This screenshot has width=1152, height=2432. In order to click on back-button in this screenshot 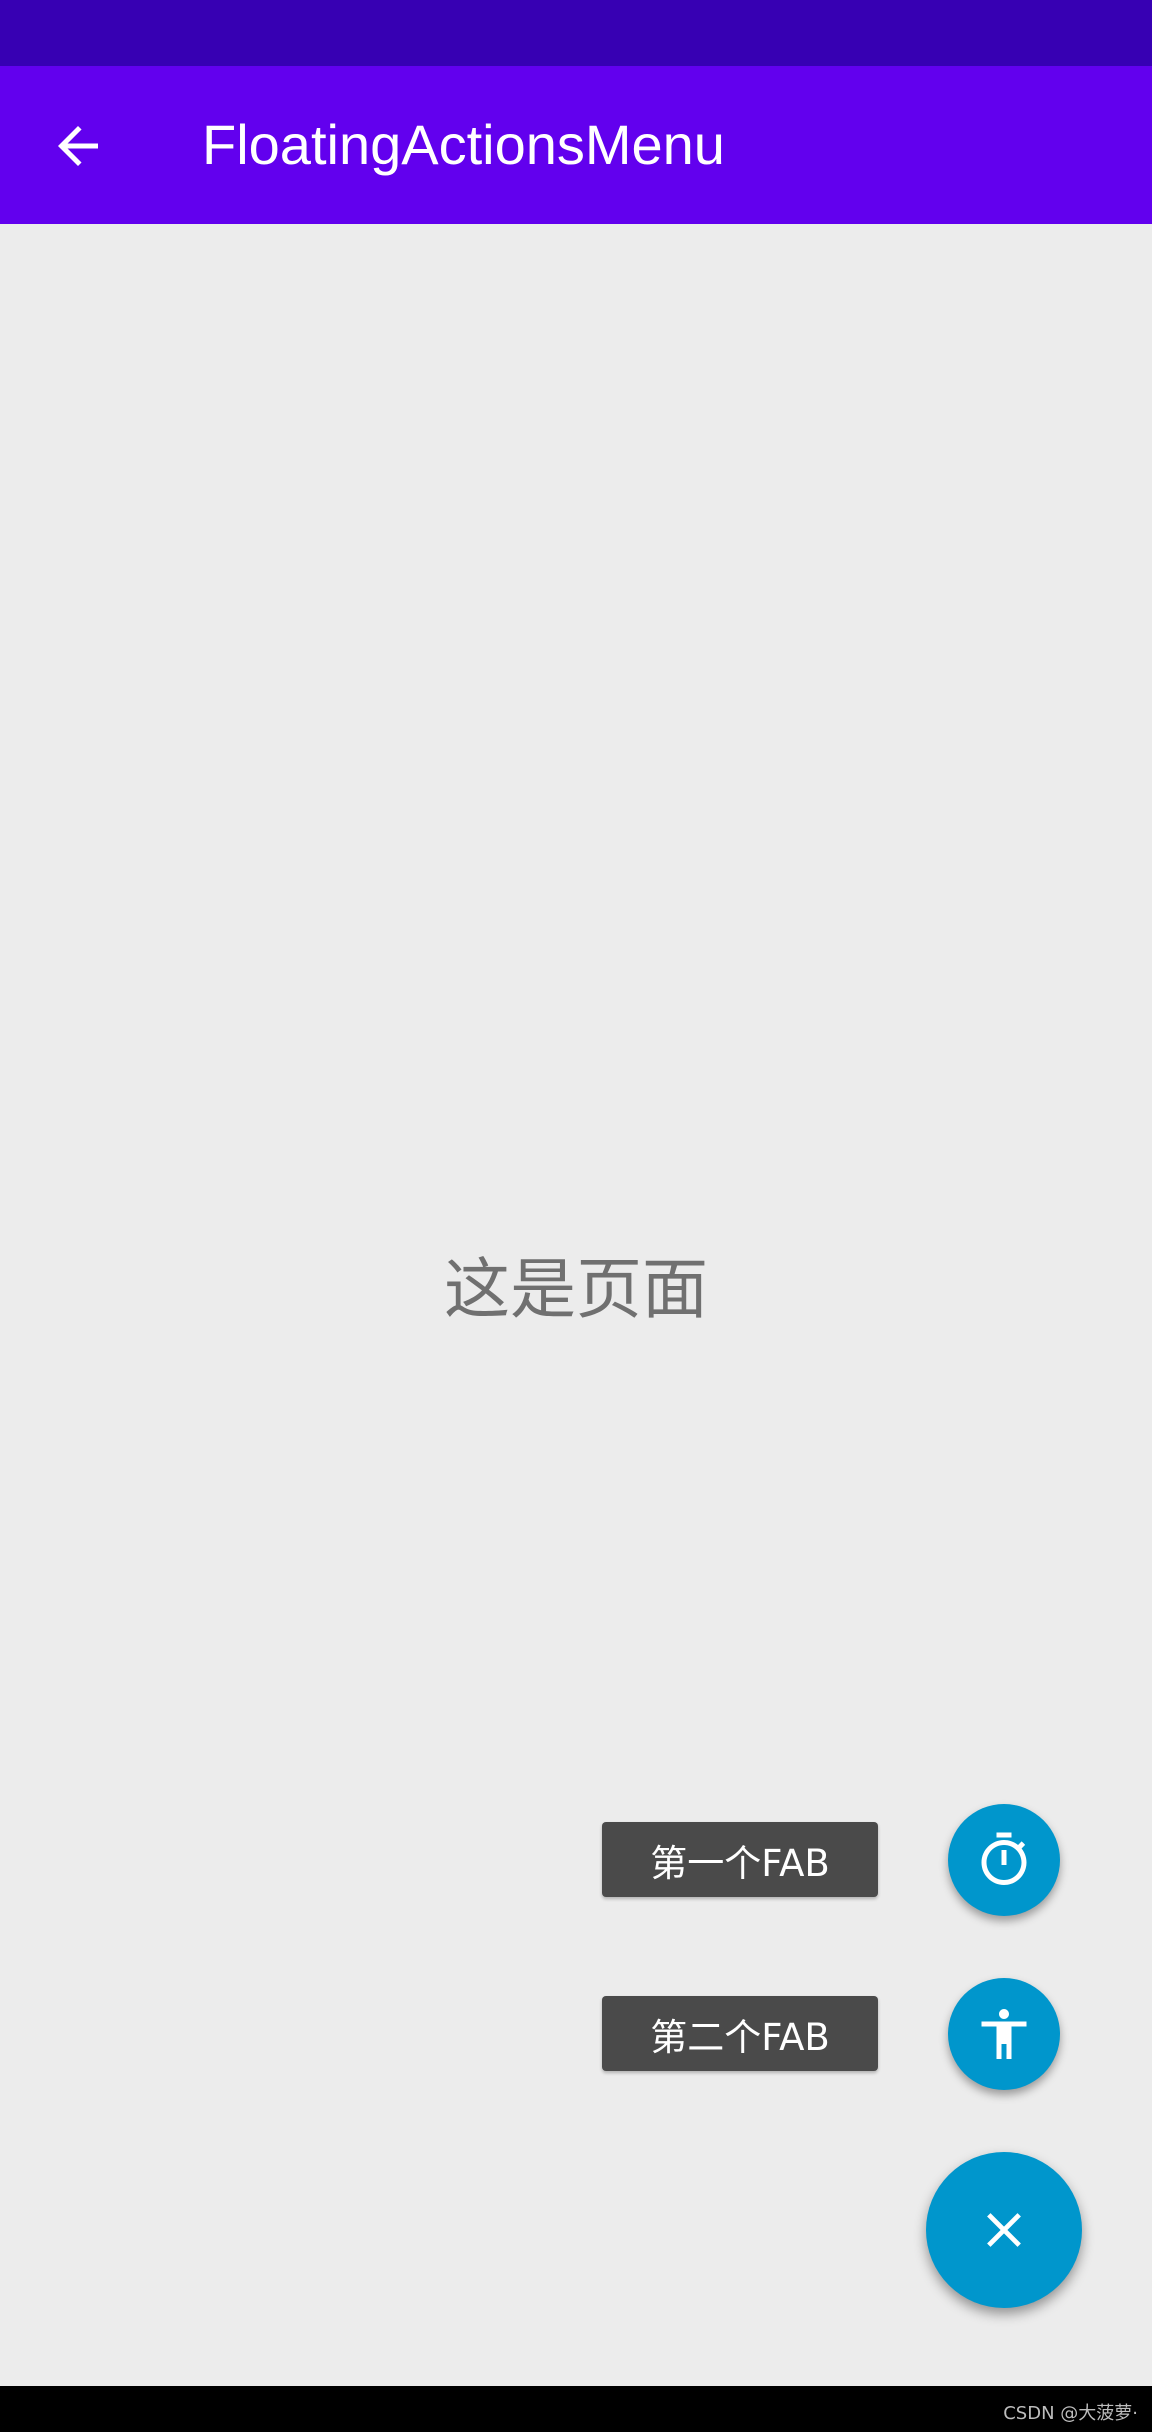, I will do `click(78, 146)`.